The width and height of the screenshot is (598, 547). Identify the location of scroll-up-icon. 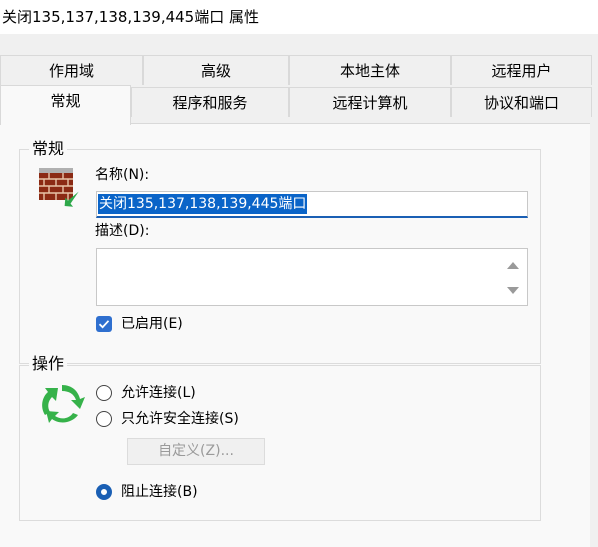
(513, 265).